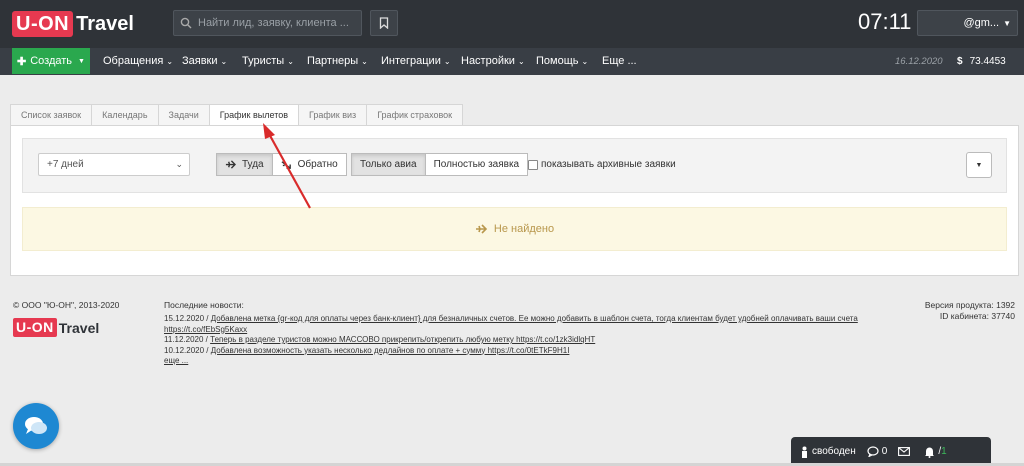 This screenshot has height=466, width=1024. What do you see at coordinates (884, 451) in the screenshot?
I see `chats-count: 0` at bounding box center [884, 451].